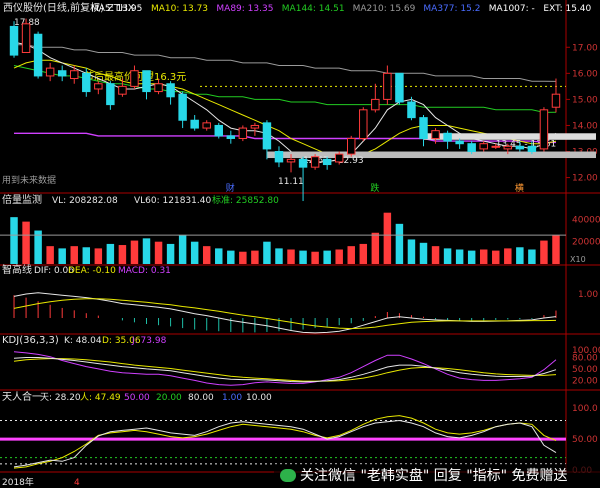 This screenshot has height=488, width=600. Describe the element at coordinates (585, 126) in the screenshot. I see `price-tick-label: 14.00` at that location.